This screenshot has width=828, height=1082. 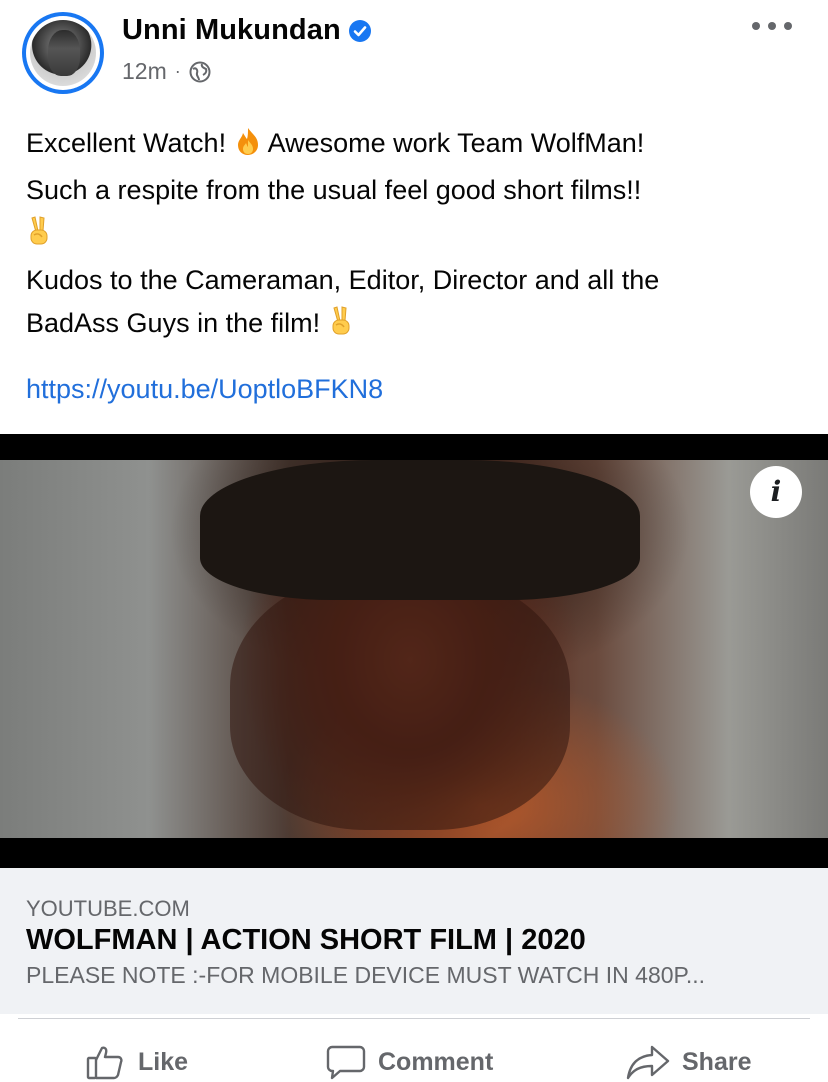 What do you see at coordinates (137, 1062) in the screenshot?
I see `like-button: Like` at bounding box center [137, 1062].